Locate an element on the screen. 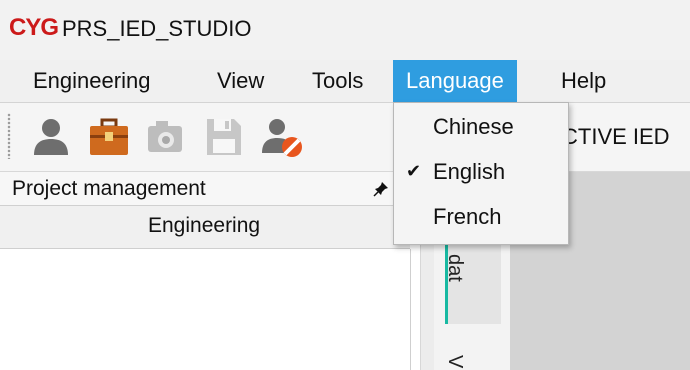 The width and height of the screenshot is (690, 370). project-panel-header: Project management is located at coordinates (200, 189).